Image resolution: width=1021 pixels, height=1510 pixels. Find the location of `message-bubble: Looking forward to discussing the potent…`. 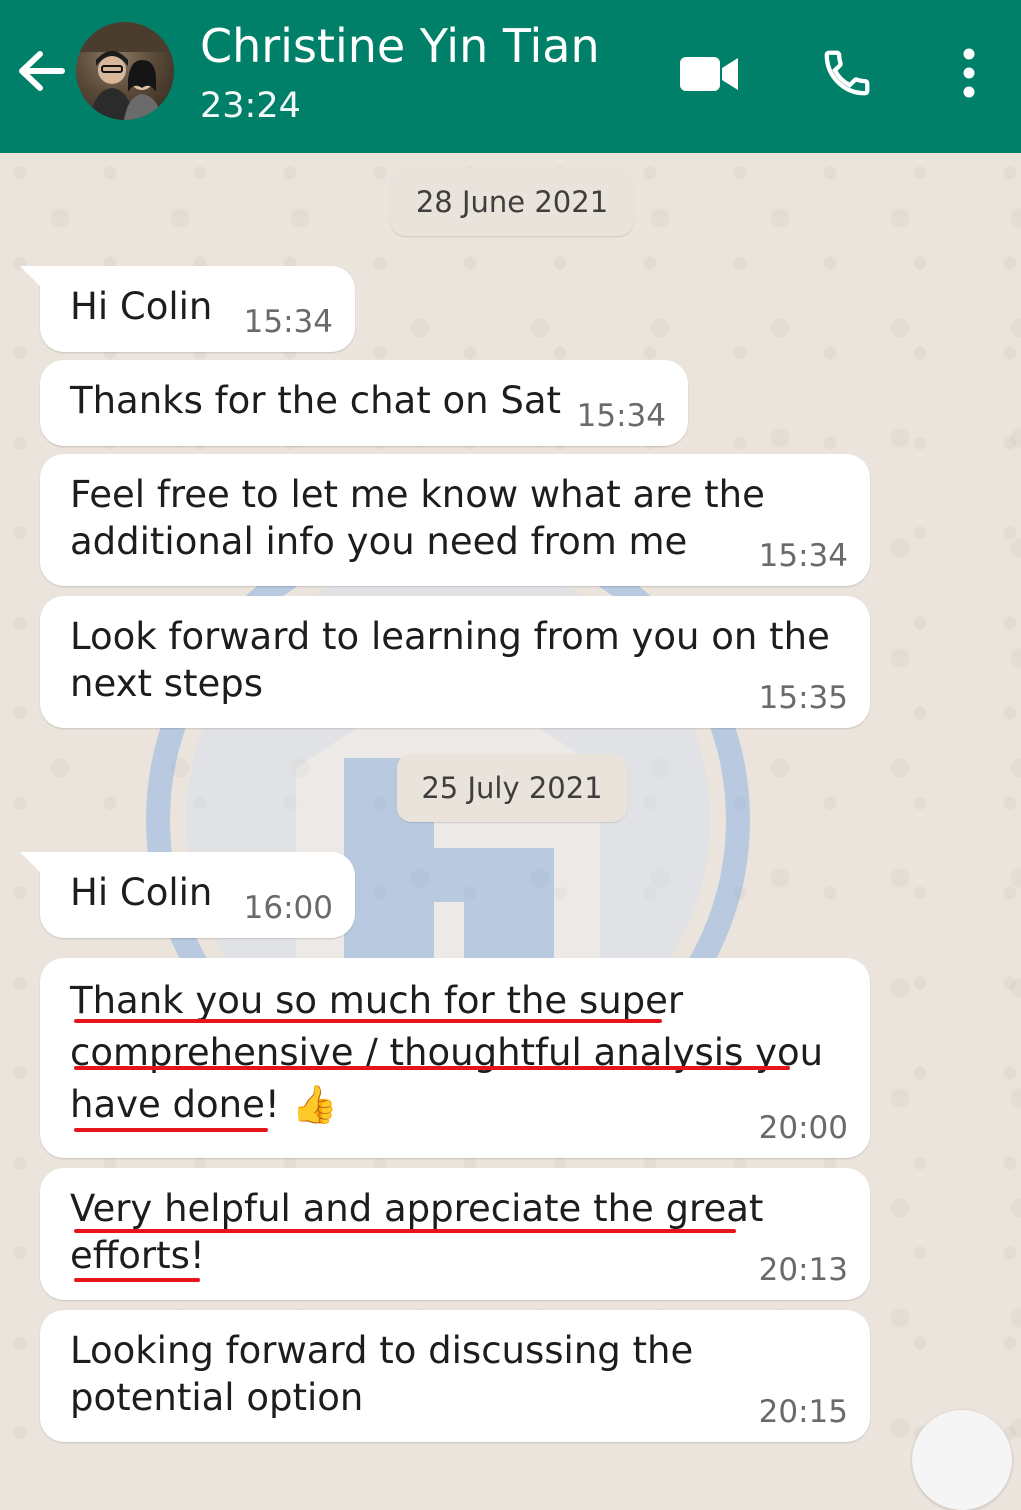

message-bubble: Looking forward to discussing the potent… is located at coordinates (455, 1376).